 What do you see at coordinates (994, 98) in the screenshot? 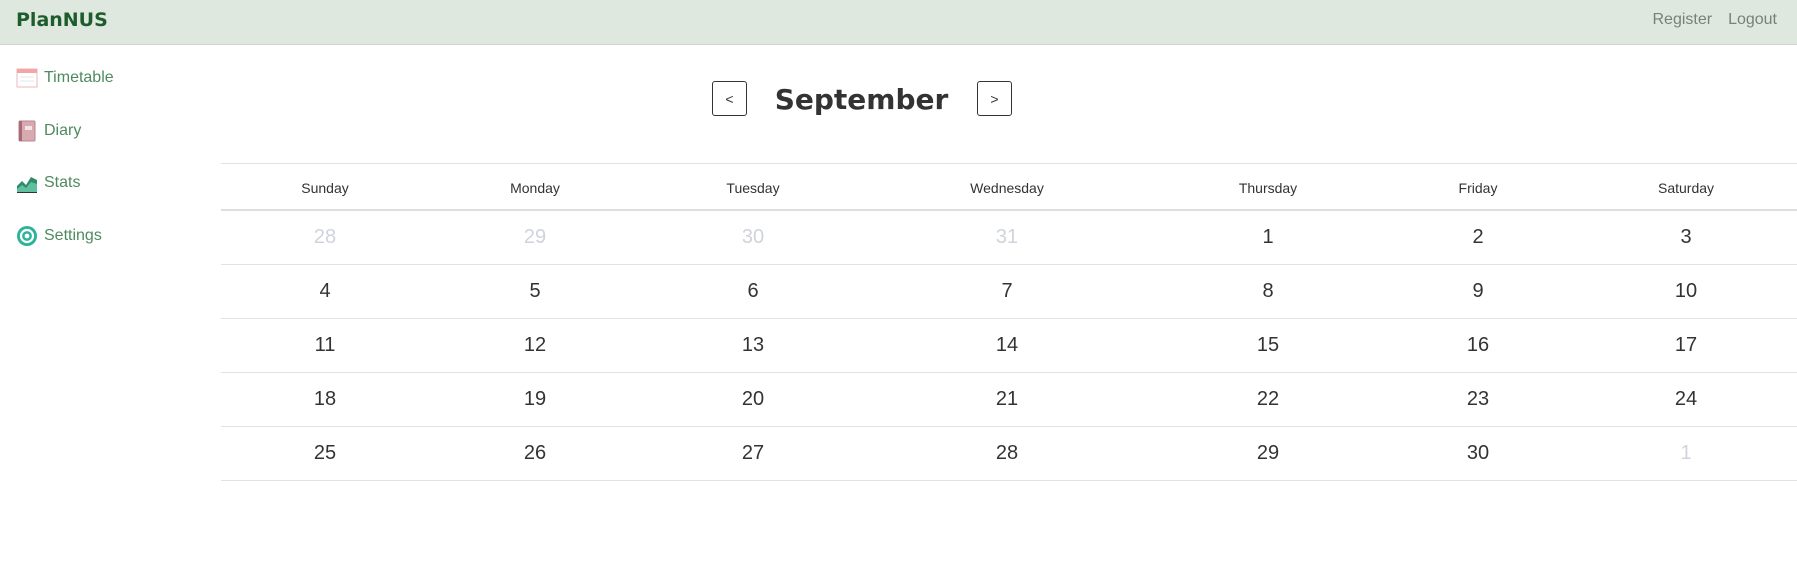
I see `next-month-button: >` at bounding box center [994, 98].